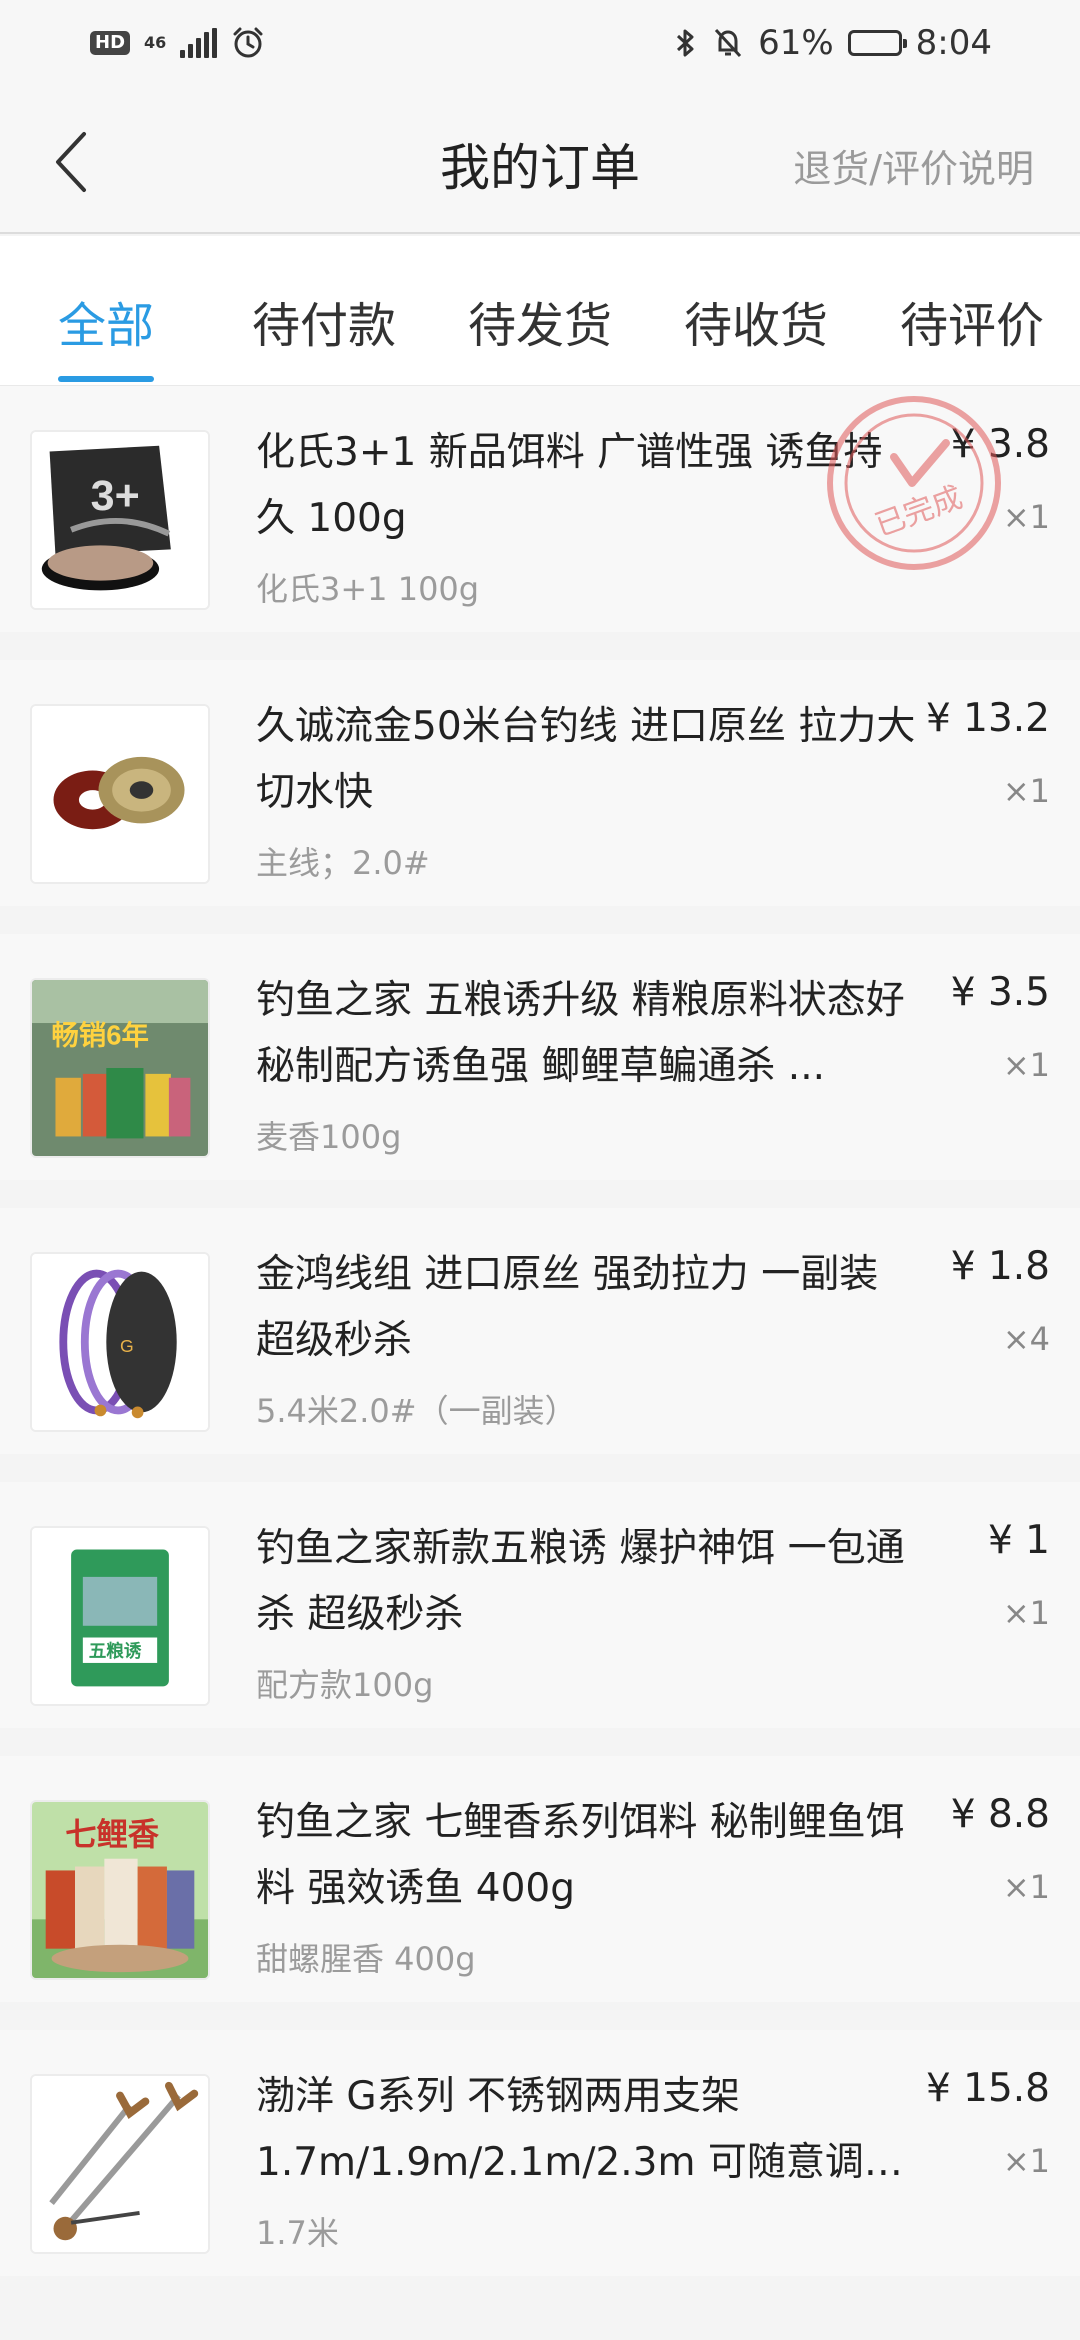 The image size is (1080, 2340). I want to click on item-title: 钓鱼之家 七鲤香系列饵料 秘制鲤鱼饵料 强效诱鱼 400g, so click(580, 1855).